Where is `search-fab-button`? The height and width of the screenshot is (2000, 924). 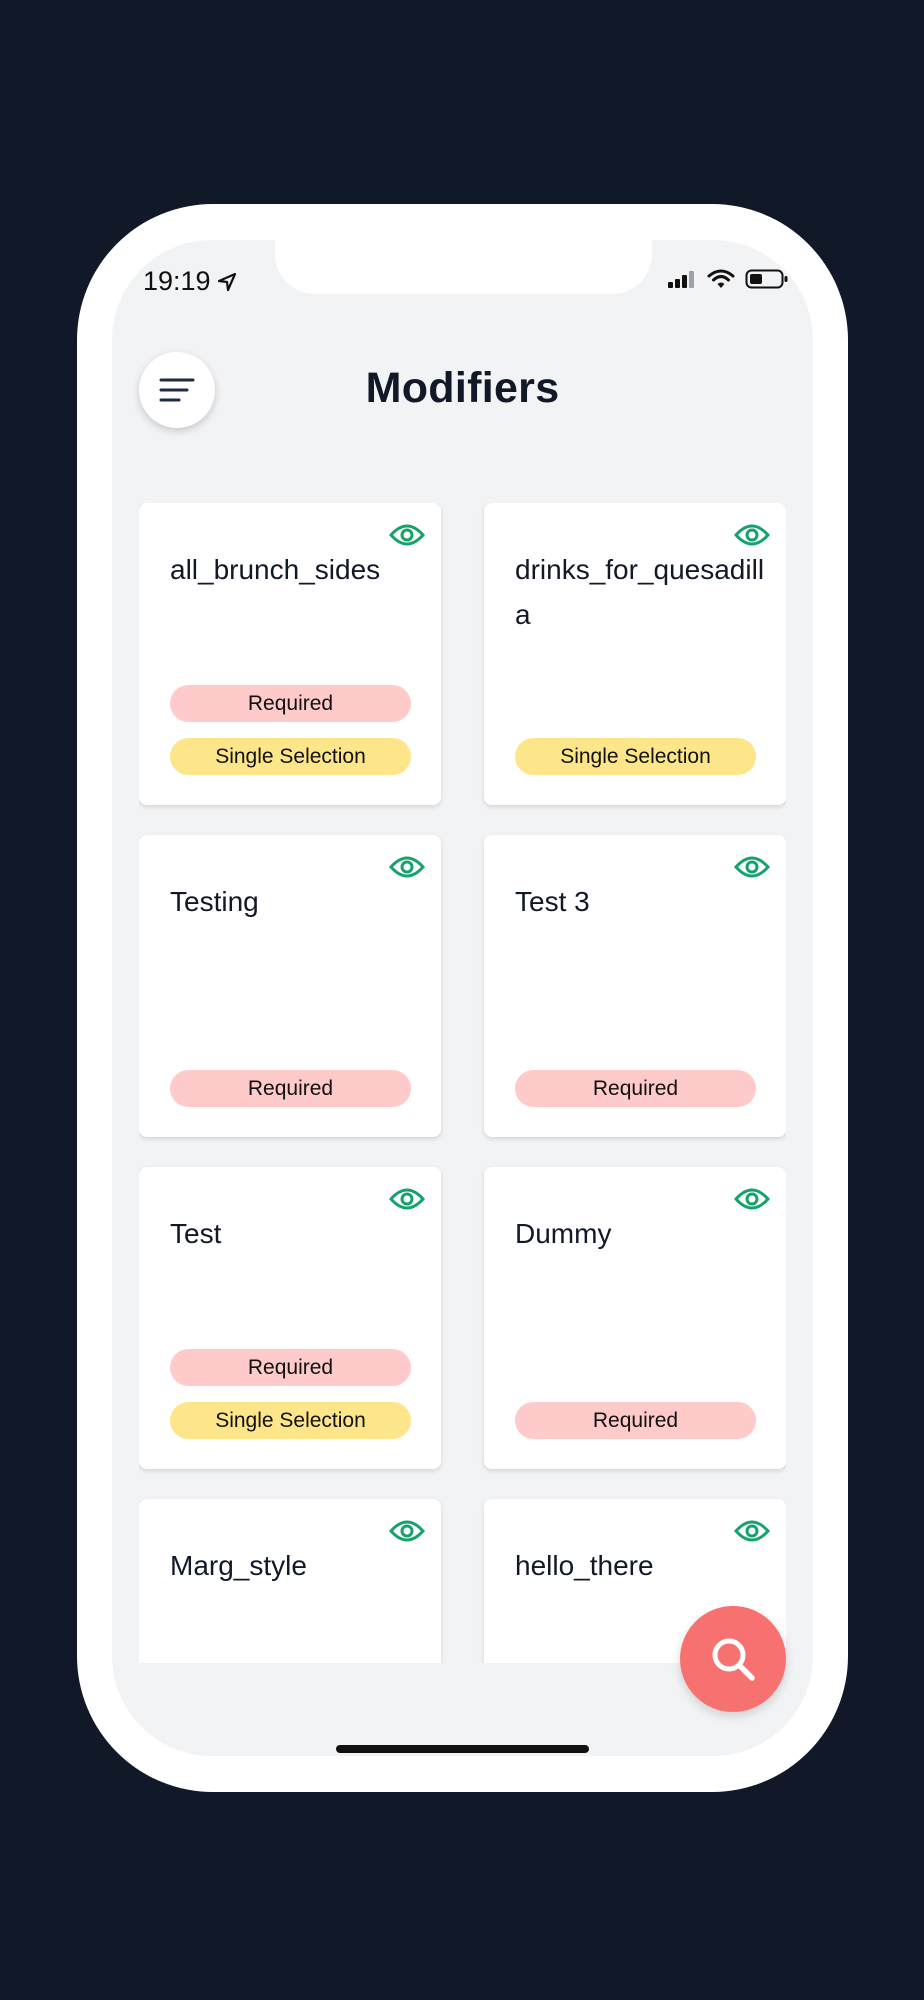
search-fab-button is located at coordinates (733, 1659).